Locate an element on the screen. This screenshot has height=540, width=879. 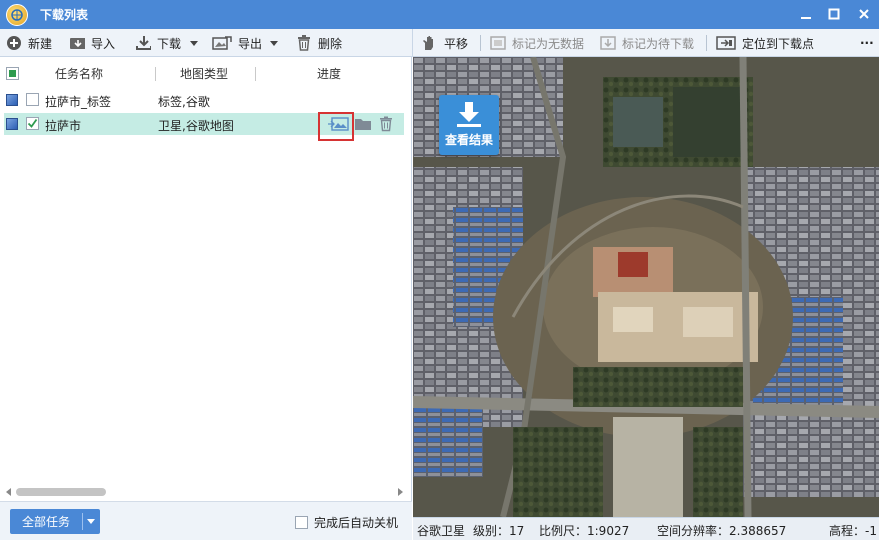
close-icon is located at coordinates (864, 14).